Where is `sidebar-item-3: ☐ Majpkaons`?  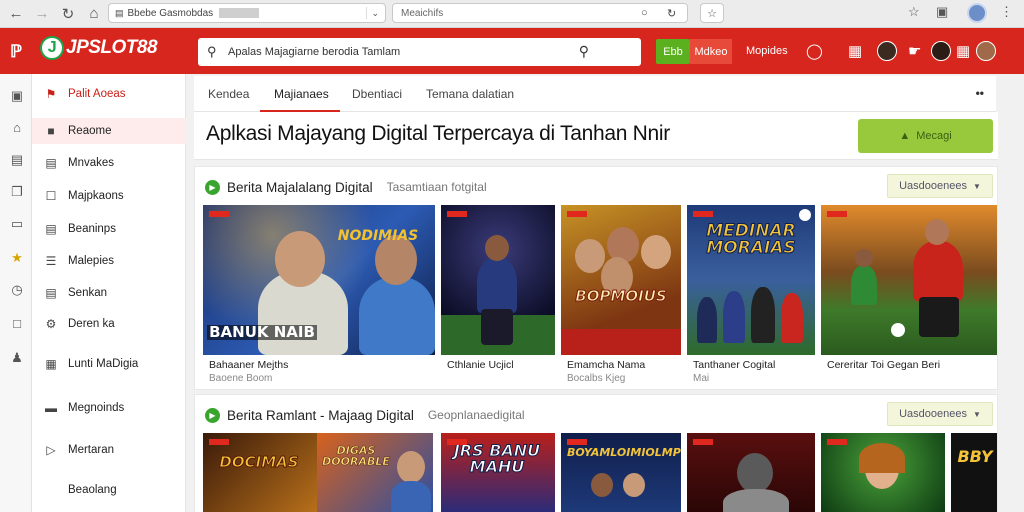 sidebar-item-3: ☐ Majpkaons is located at coordinates (109, 196).